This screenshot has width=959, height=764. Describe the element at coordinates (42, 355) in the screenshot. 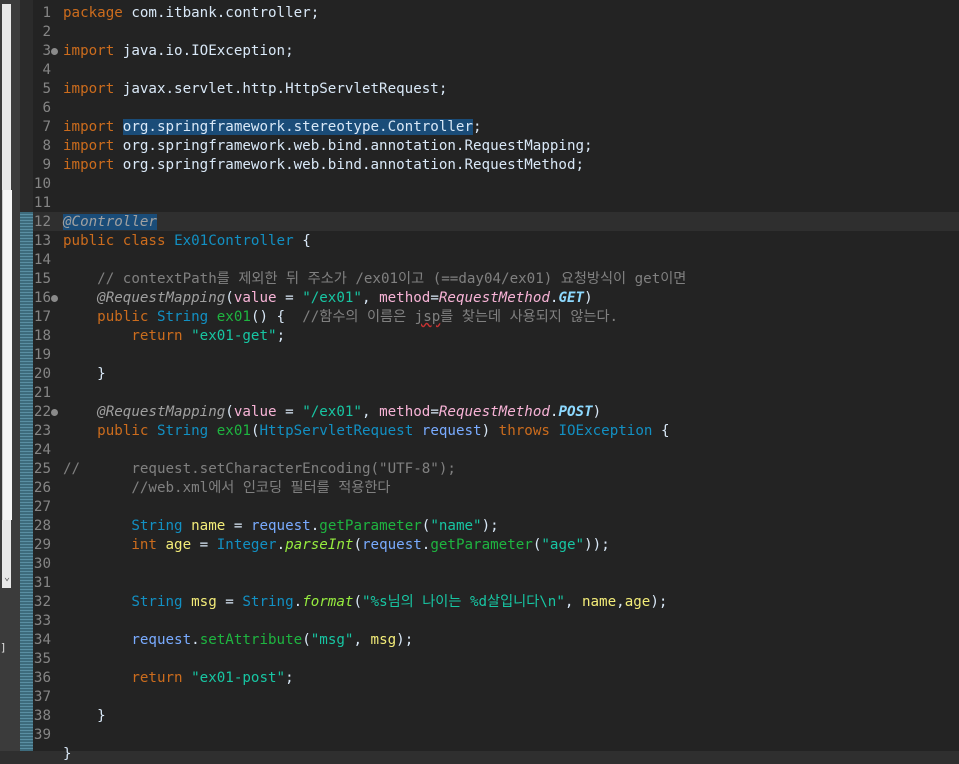

I see `line-number: 19` at that location.